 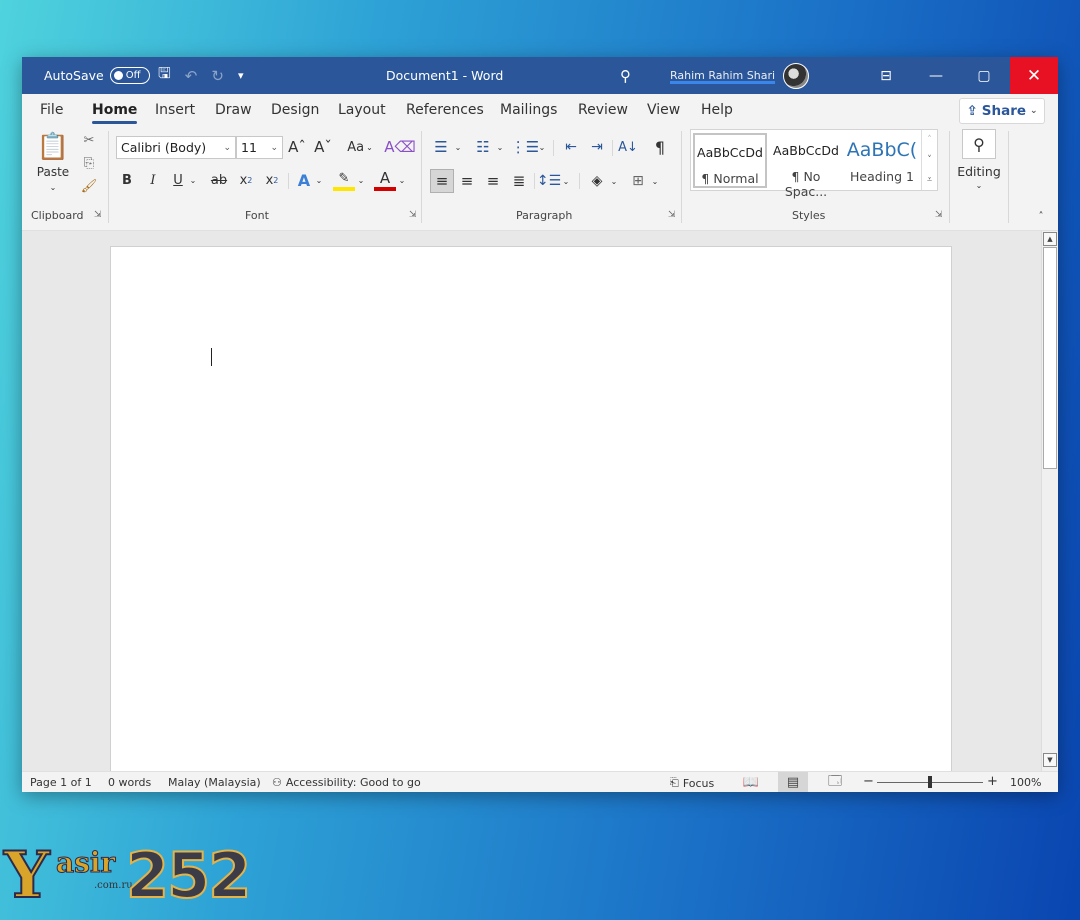 What do you see at coordinates (835, 782) in the screenshot?
I see `web-layout-icon: 🗔` at bounding box center [835, 782].